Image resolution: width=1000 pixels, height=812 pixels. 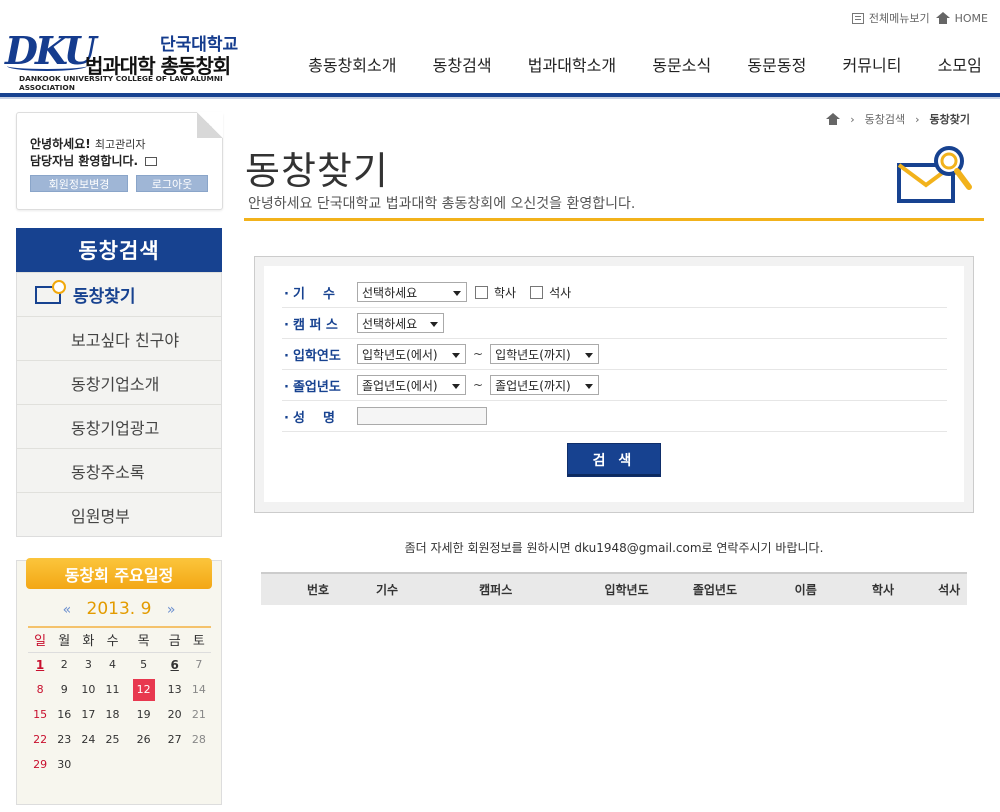 What do you see at coordinates (119, 250) in the screenshot?
I see `sidebar-title: 동창검색` at bounding box center [119, 250].